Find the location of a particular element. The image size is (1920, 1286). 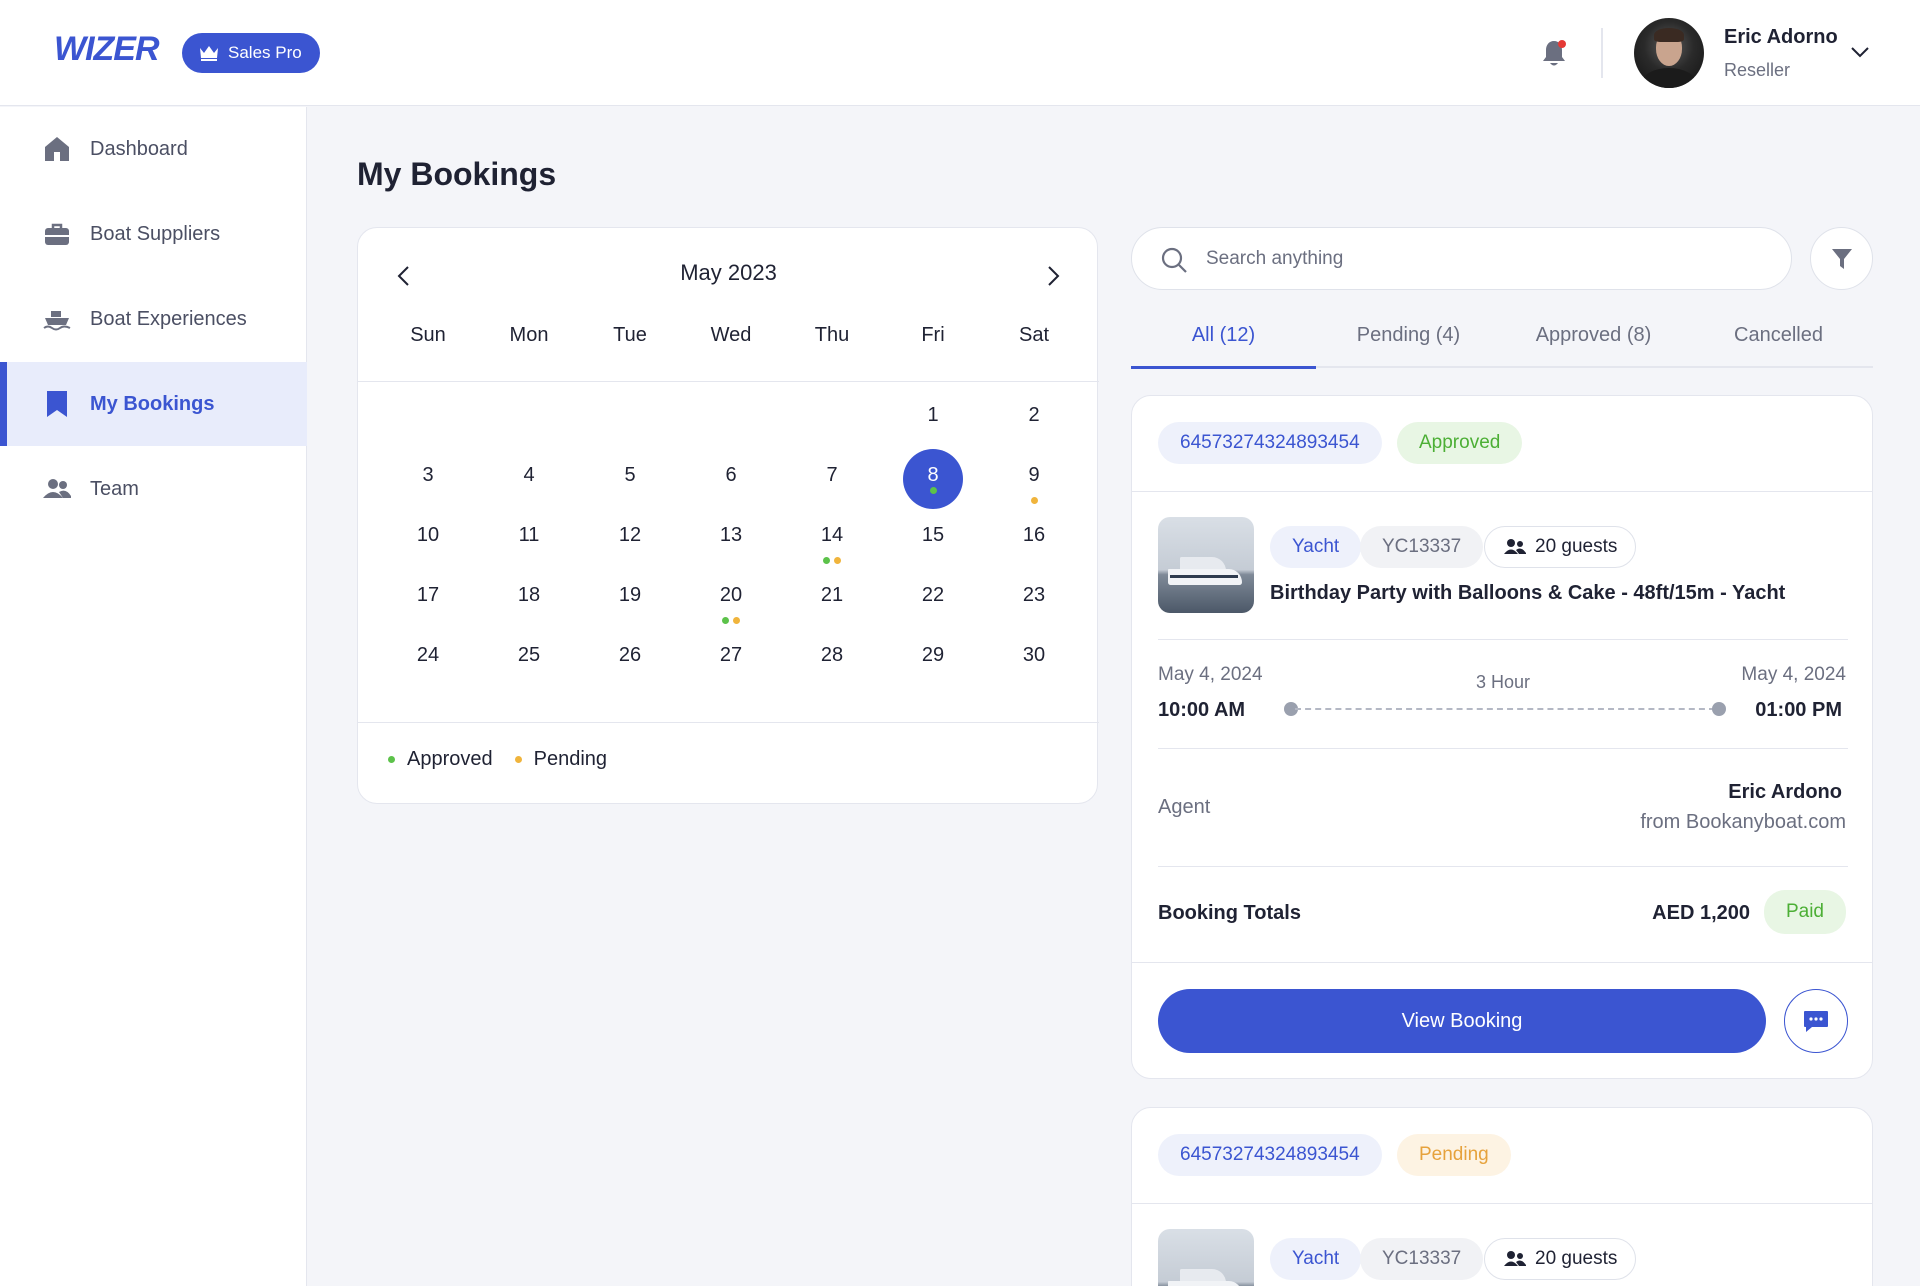

calendar-day: 4 is located at coordinates (529, 482).